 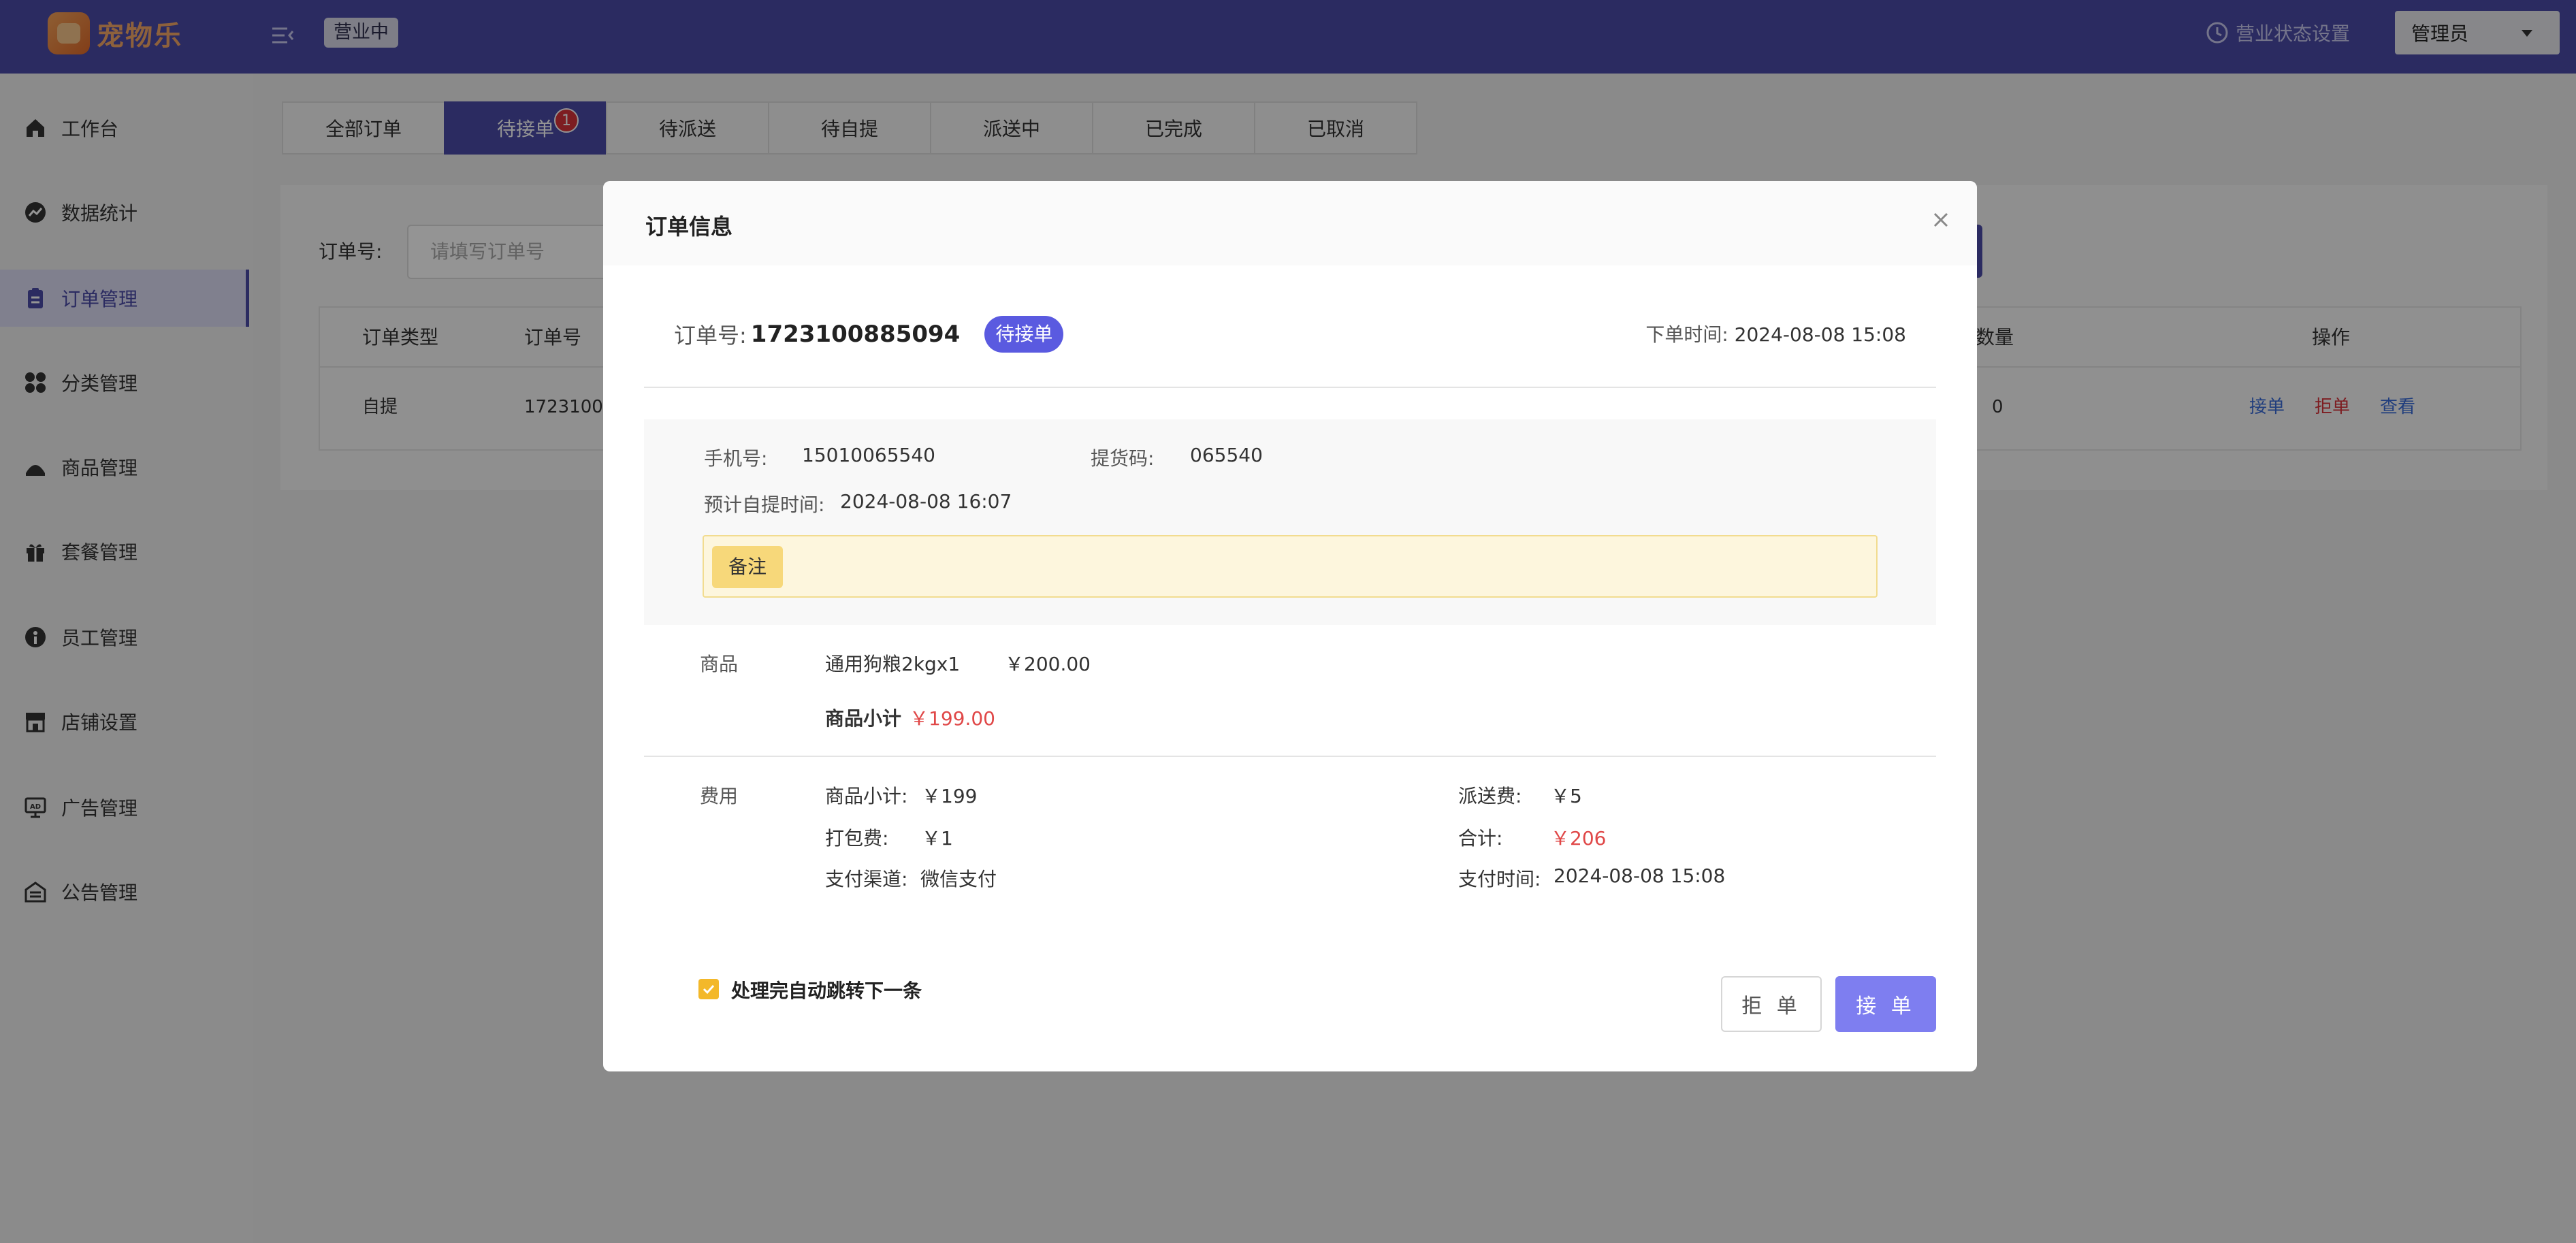 I want to click on packing-fee-label: 打包费:, so click(x=857, y=838).